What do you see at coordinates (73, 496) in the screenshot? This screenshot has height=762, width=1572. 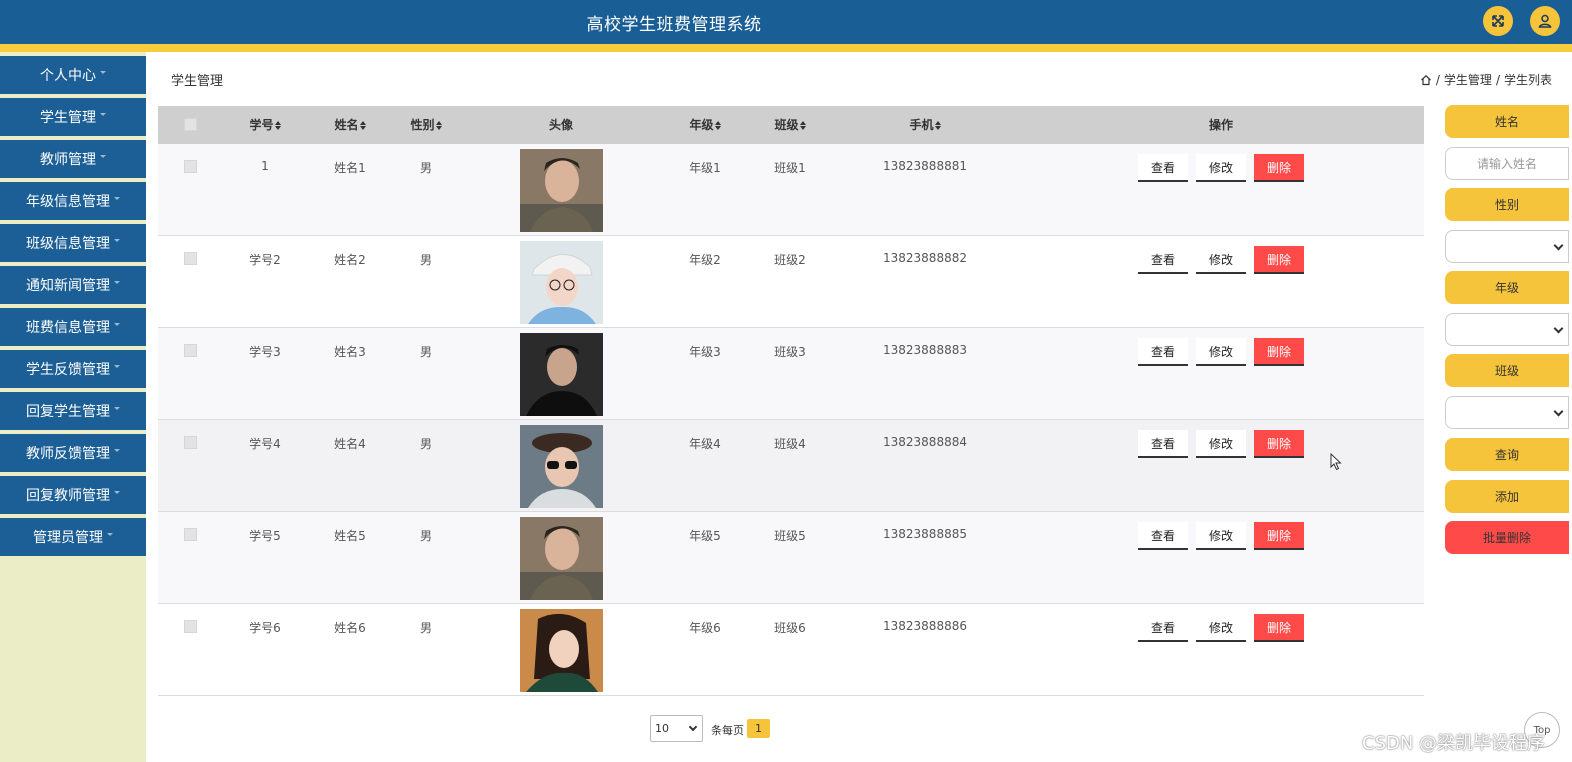 I see `sidebar-item-teacher-replies: 回复教师管理` at bounding box center [73, 496].